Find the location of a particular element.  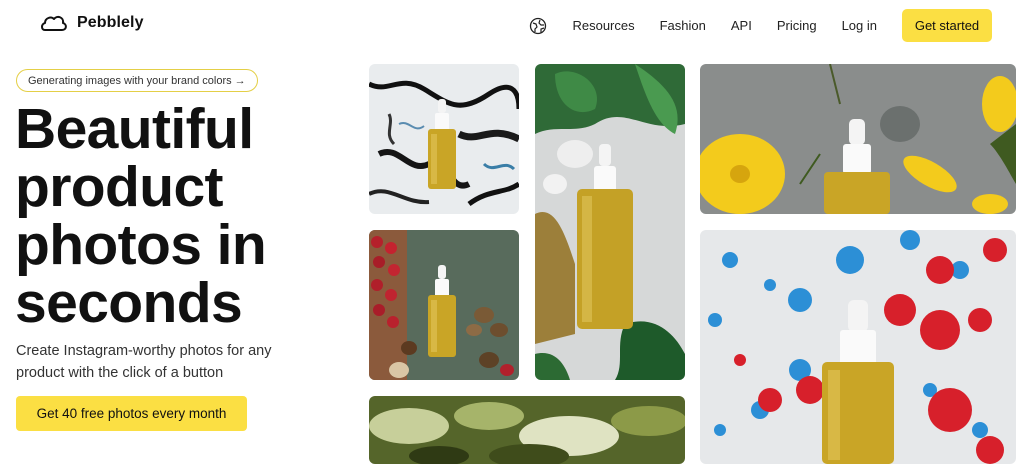

headline-line: Beautiful is located at coordinates (134, 129).